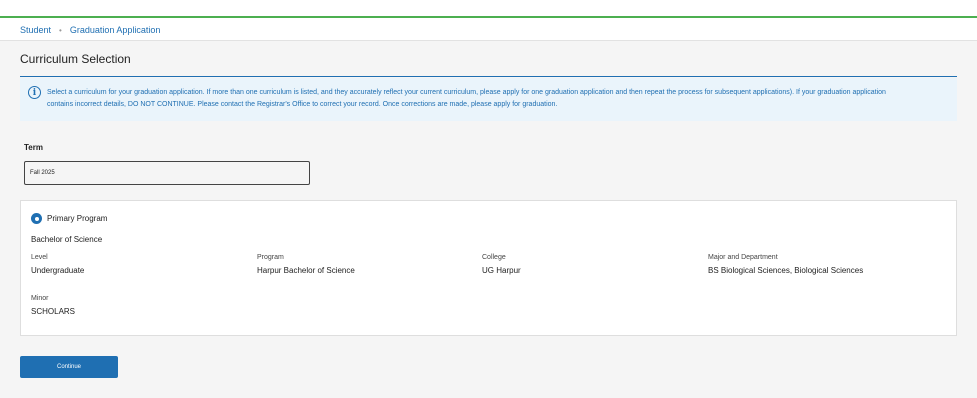  What do you see at coordinates (53, 305) in the screenshot?
I see `minor-field: Minor SCHOLARS` at bounding box center [53, 305].